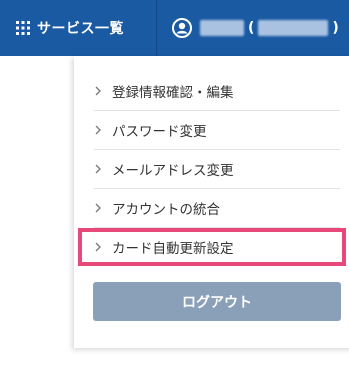  What do you see at coordinates (166, 209) in the screenshot?
I see `menu-item-label: アカウントの統合` at bounding box center [166, 209].